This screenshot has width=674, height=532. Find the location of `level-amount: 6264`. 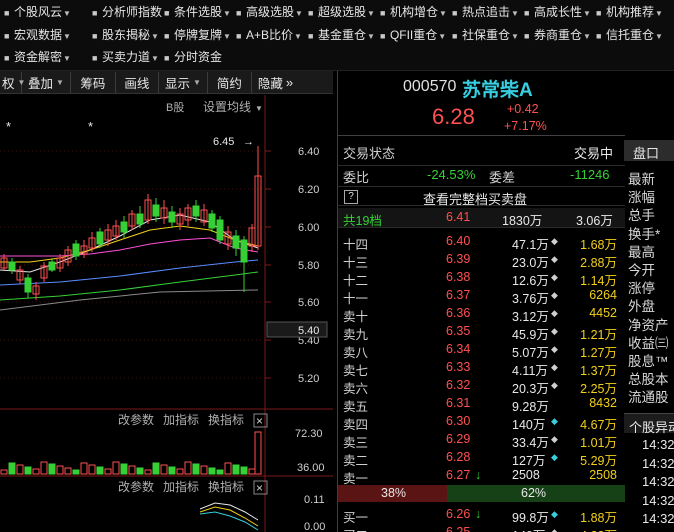

level-amount: 6264 is located at coordinates (603, 295).